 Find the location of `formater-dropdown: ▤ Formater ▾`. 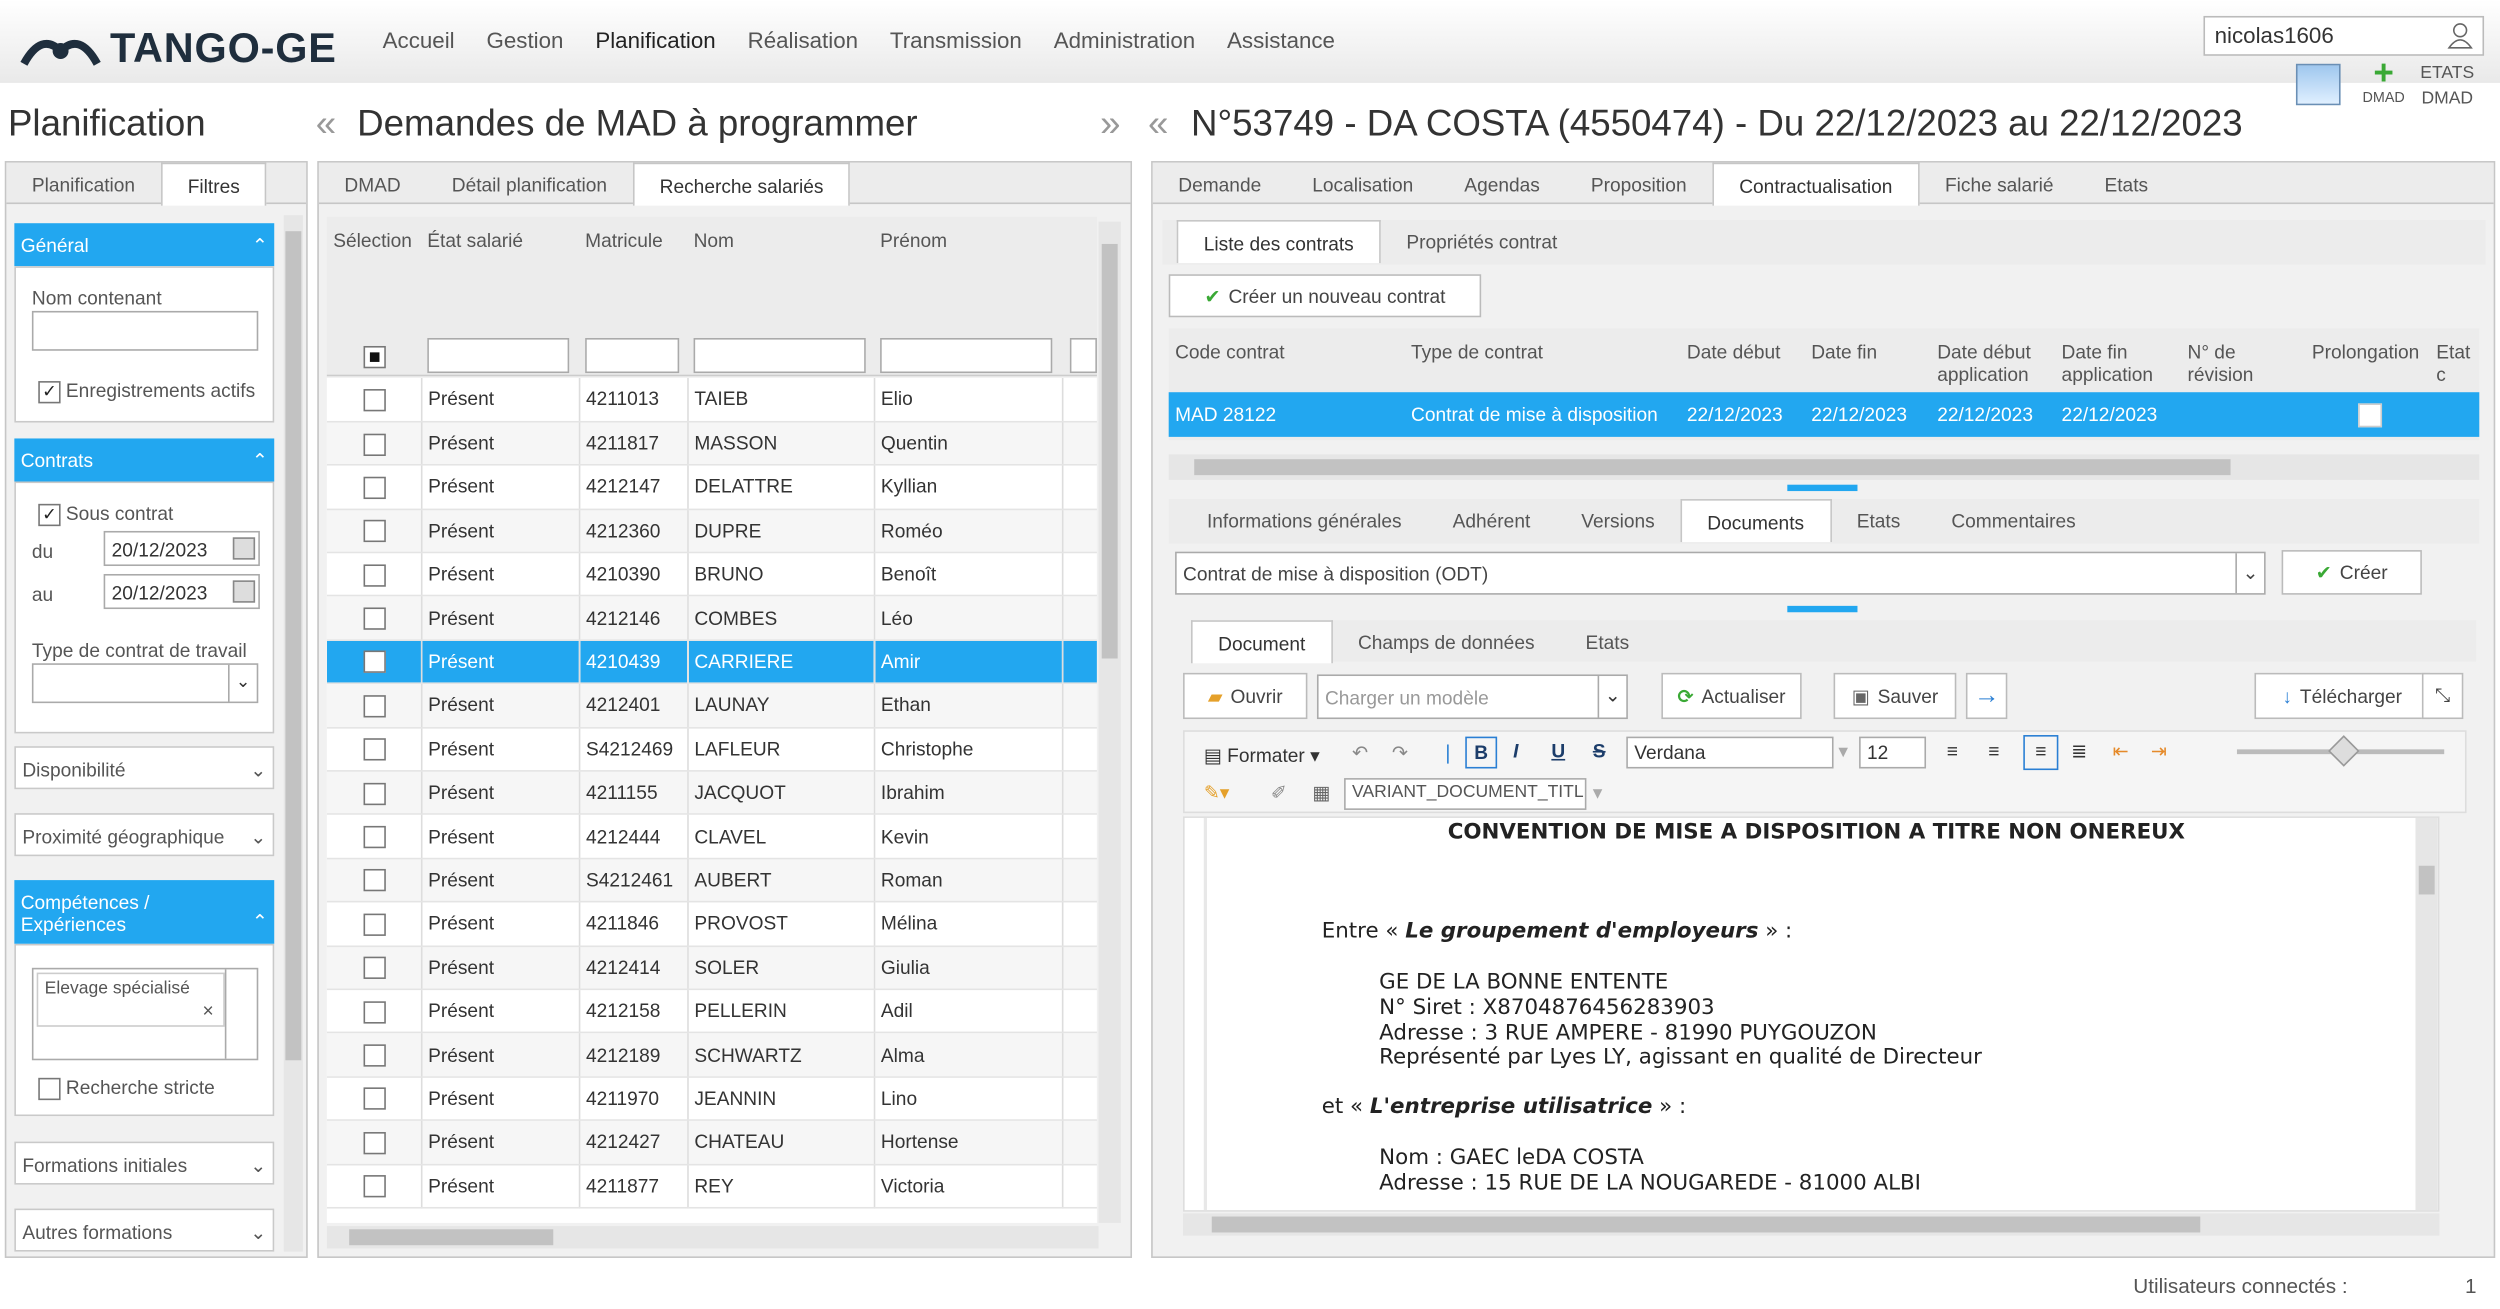

formater-dropdown: ▤ Formater ▾ is located at coordinates (1262, 756).